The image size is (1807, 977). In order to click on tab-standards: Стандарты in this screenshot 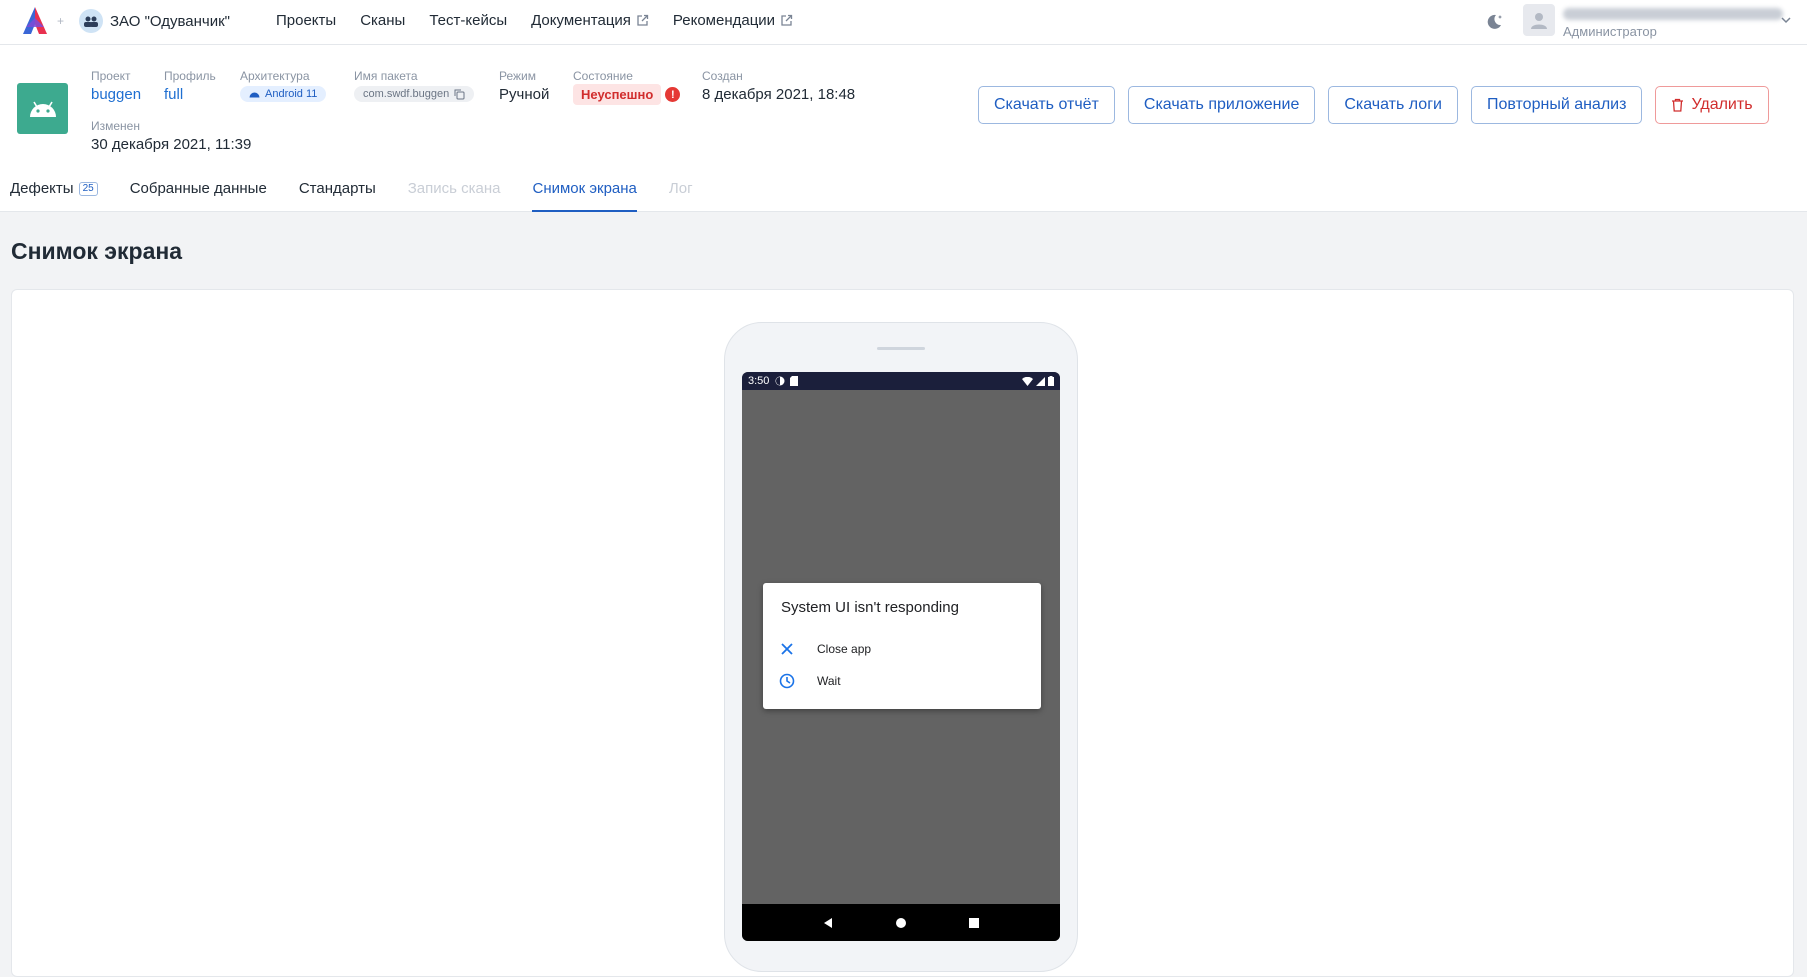, I will do `click(337, 196)`.